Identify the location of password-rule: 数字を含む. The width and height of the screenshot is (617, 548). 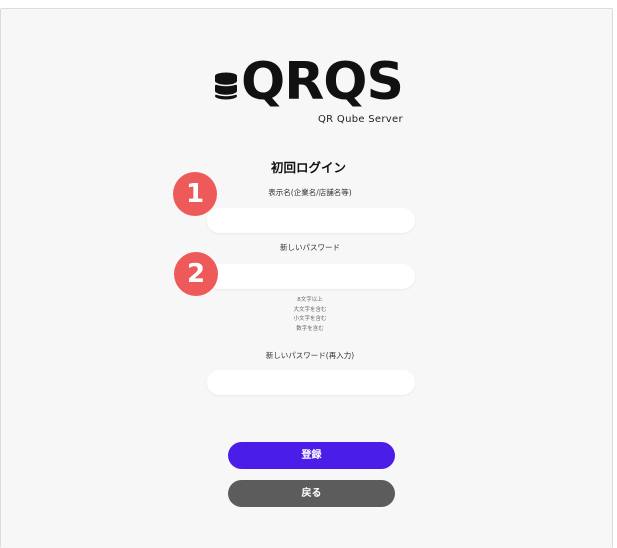
(310, 328).